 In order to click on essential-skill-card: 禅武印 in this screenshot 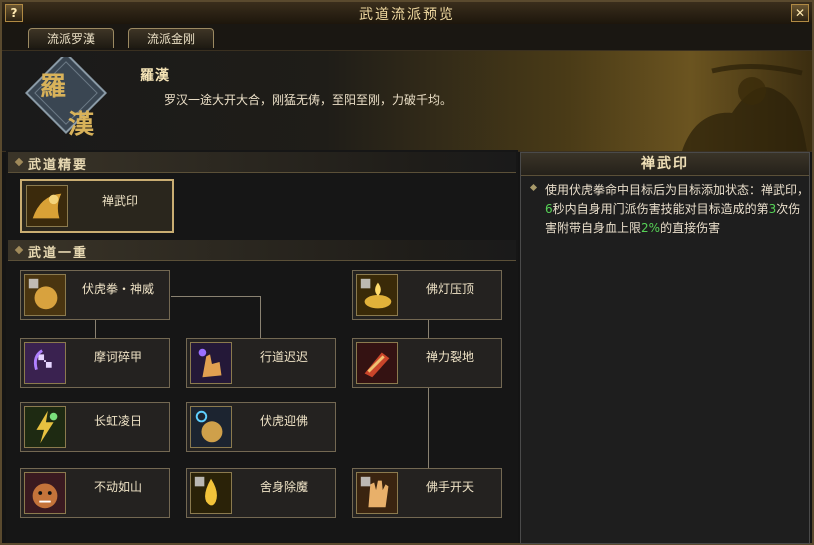, I will do `click(97, 206)`.